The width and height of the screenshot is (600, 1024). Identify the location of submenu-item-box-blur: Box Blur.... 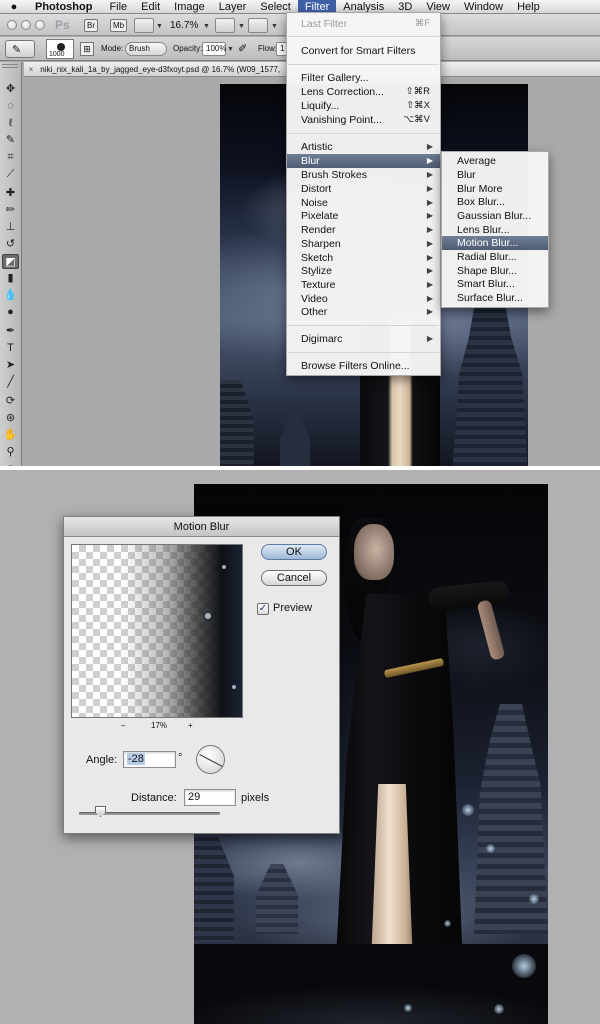
(495, 202).